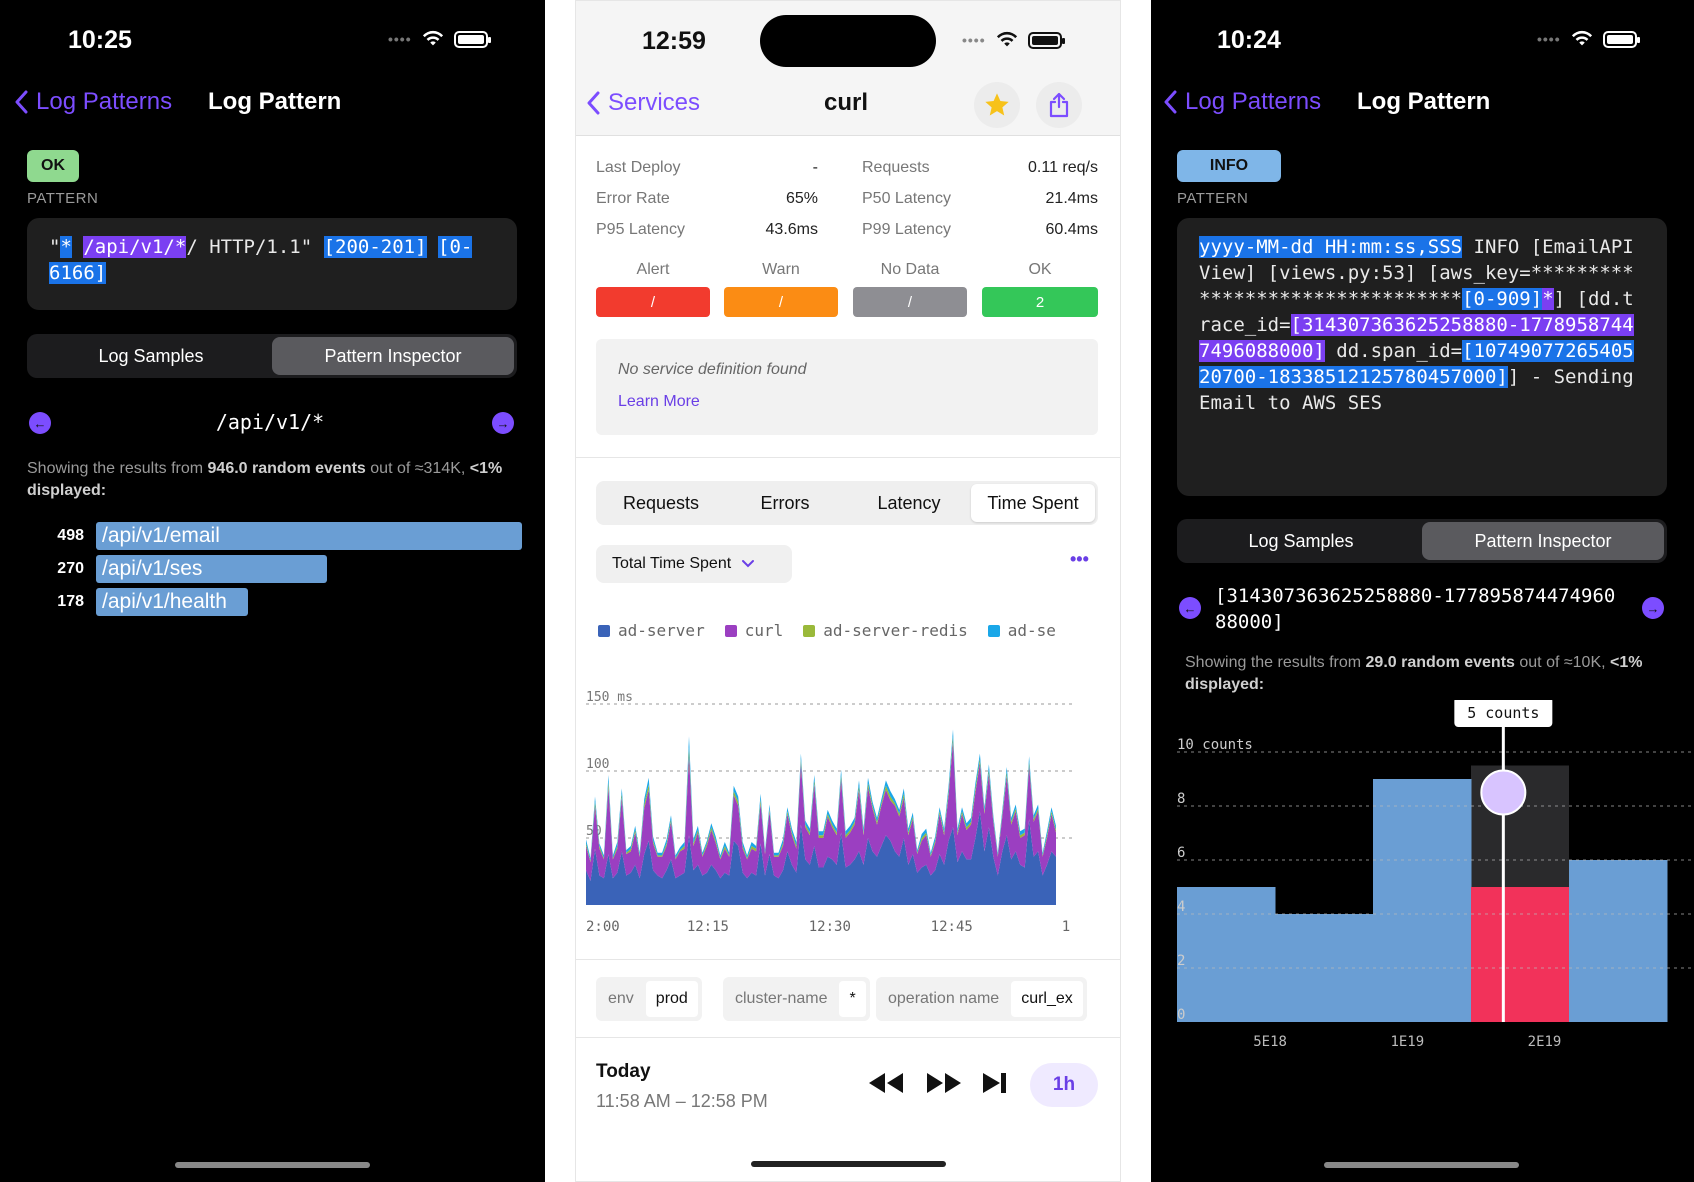  Describe the element at coordinates (1071, 229) in the screenshot. I see `metric-value-p99: 60.4ms` at that location.